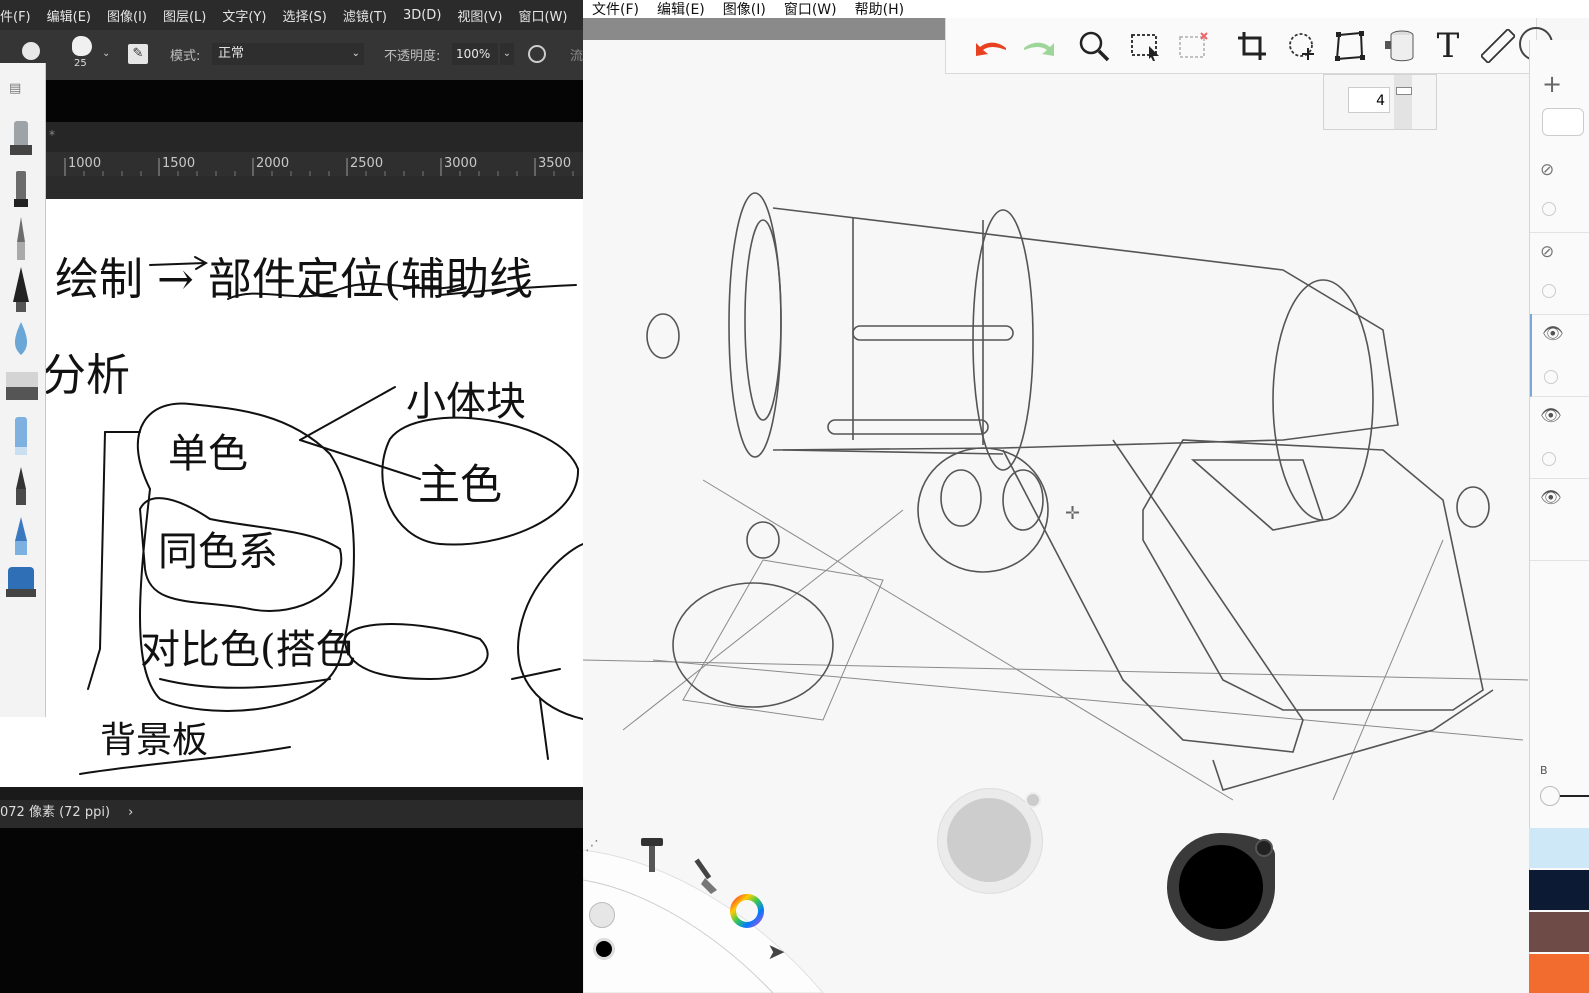 This screenshot has width=1589, height=993. Describe the element at coordinates (412, 56) in the screenshot. I see `opacity-label: 不透明度:` at that location.